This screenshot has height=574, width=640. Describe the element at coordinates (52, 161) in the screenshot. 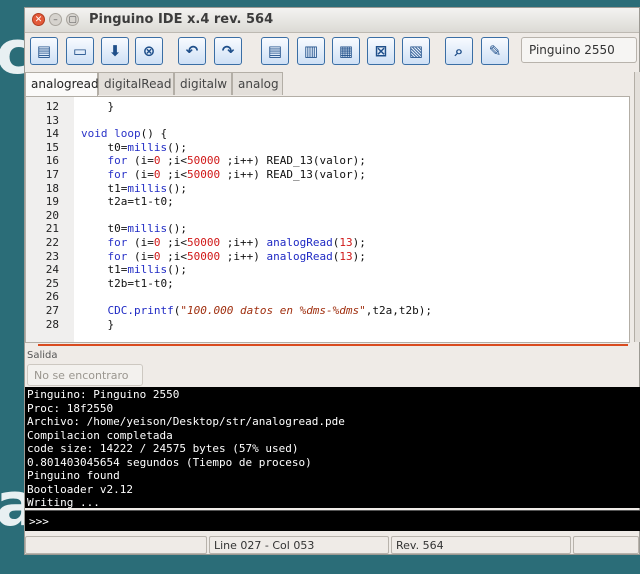

I see `line-number: 16` at that location.